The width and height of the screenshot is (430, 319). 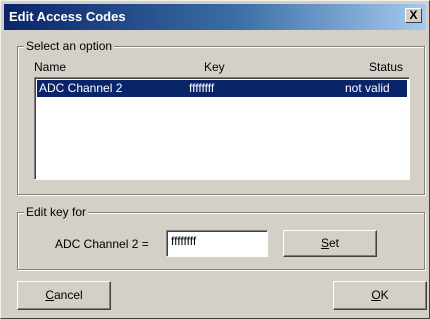 I want to click on row-key: ffffffff, so click(x=202, y=88).